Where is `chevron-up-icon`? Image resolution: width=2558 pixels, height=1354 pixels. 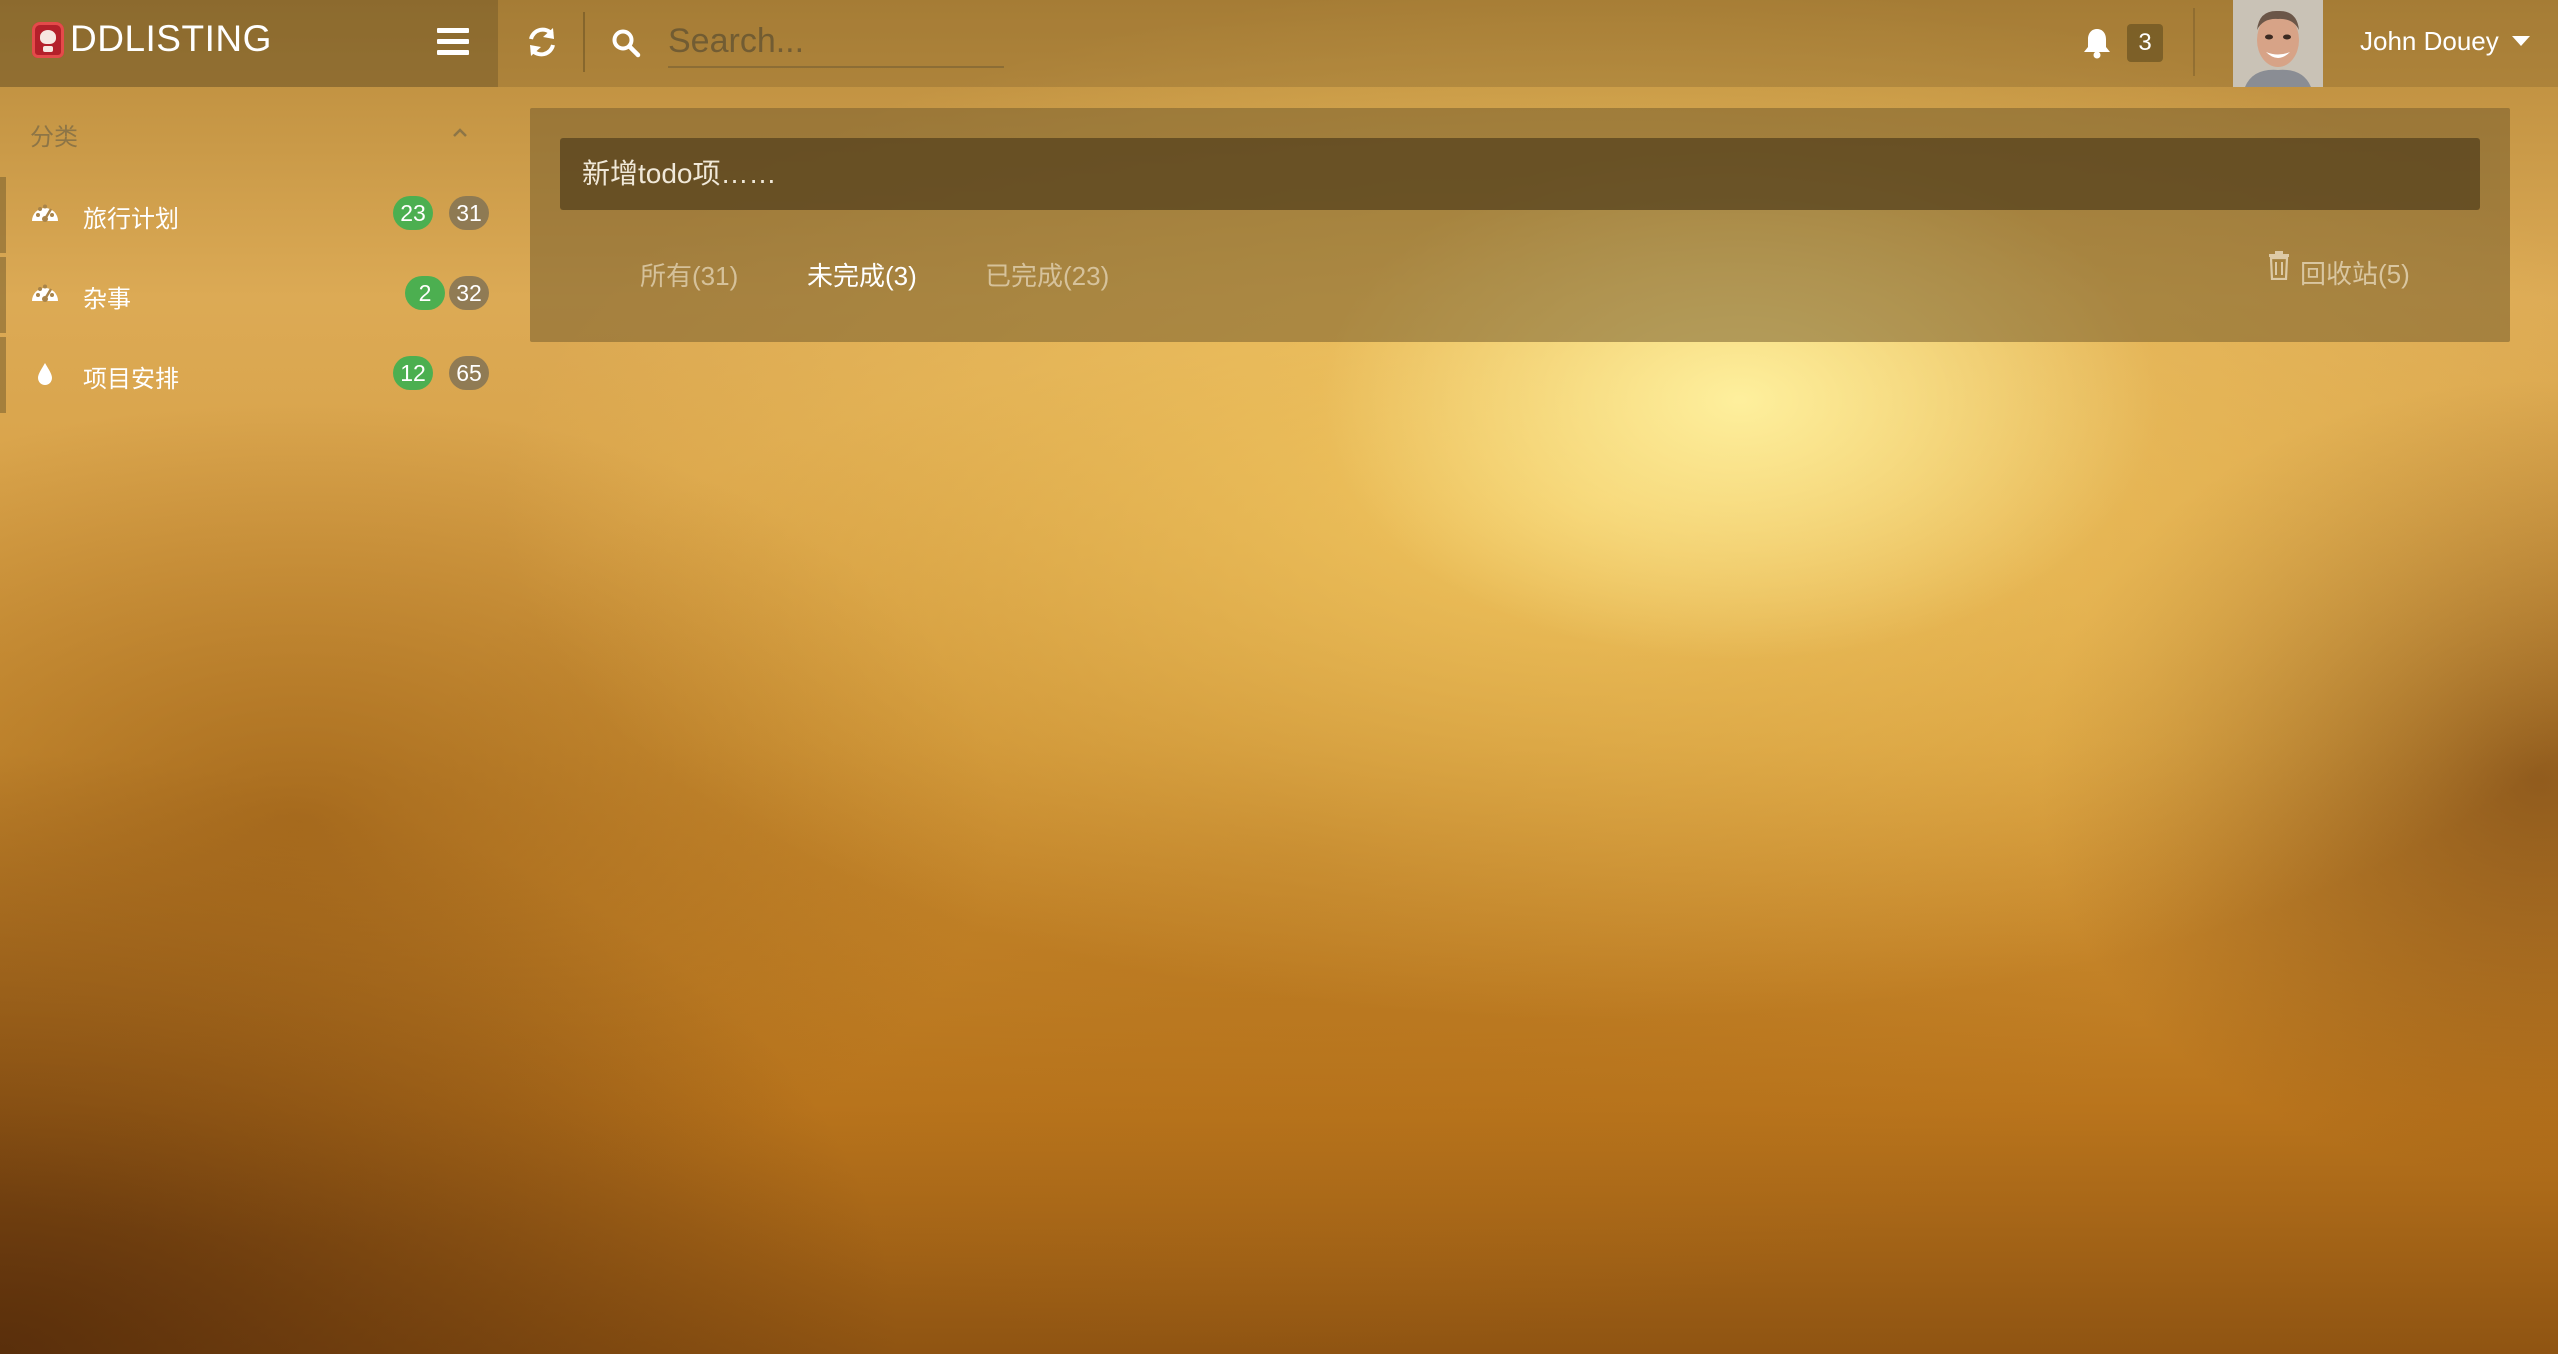
chevron-up-icon is located at coordinates (460, 133).